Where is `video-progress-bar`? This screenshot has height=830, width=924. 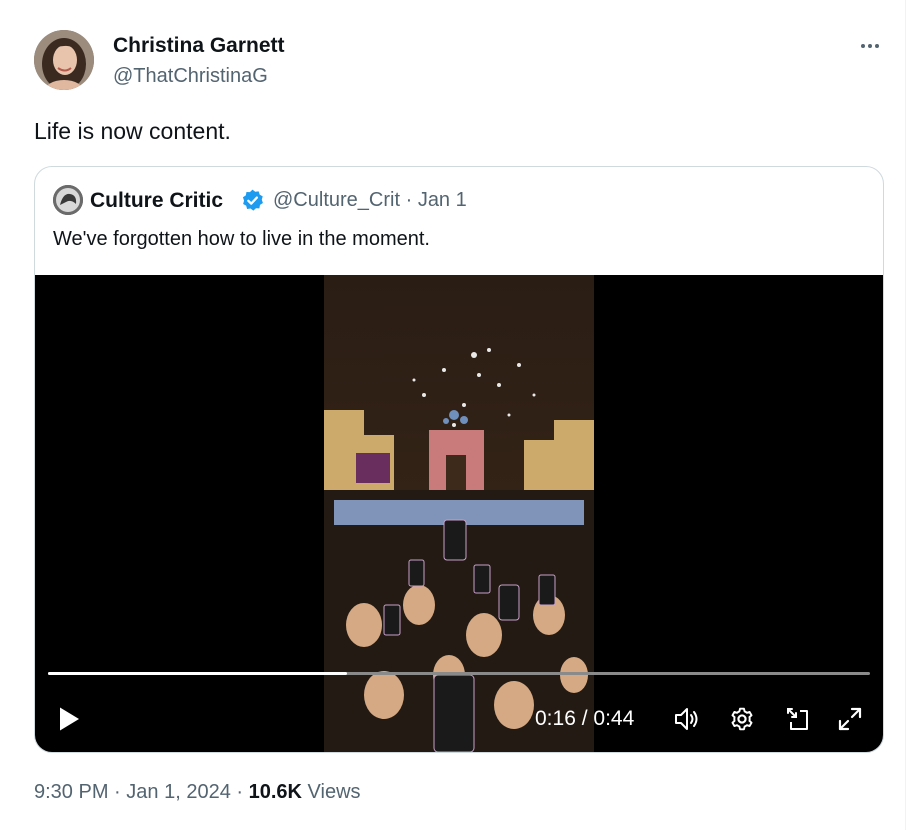 video-progress-bar is located at coordinates (459, 673).